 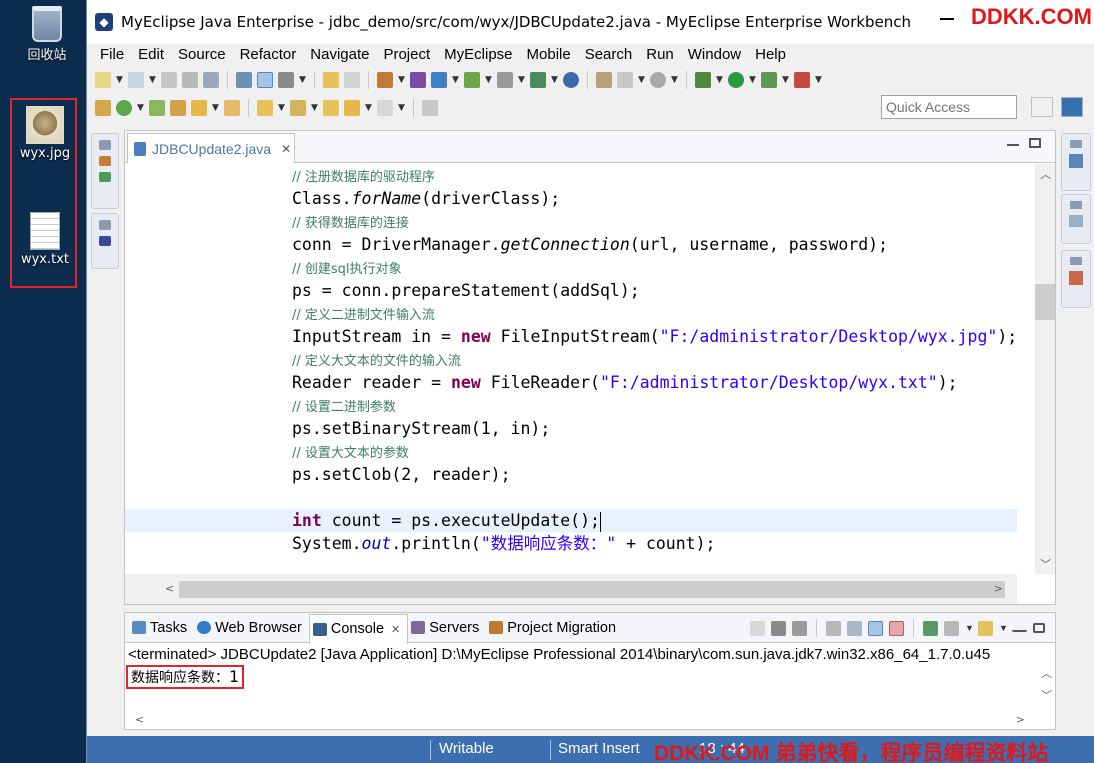 I want to click on back-icon, so click(x=352, y=108).